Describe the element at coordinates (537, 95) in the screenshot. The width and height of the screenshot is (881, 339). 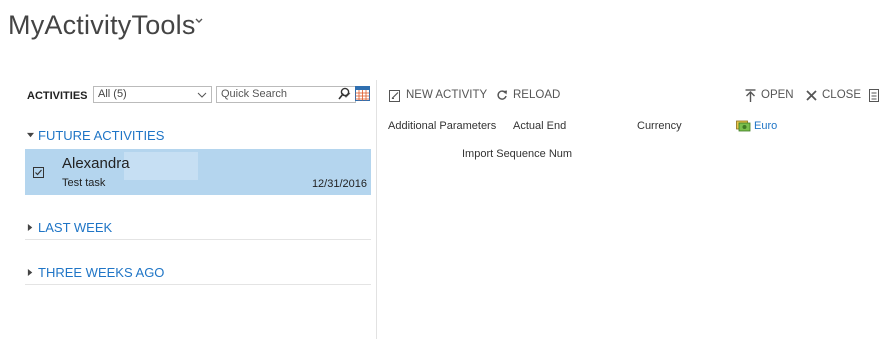
I see `reload-label: RELOAD` at that location.